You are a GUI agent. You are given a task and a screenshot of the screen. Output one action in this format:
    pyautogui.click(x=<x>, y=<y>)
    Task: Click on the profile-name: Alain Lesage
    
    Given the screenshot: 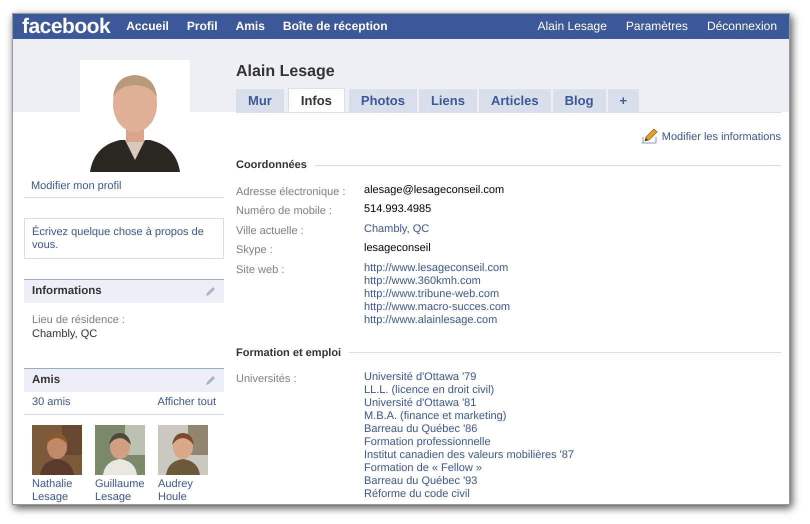 What is the action you would take?
    pyautogui.click(x=286, y=72)
    